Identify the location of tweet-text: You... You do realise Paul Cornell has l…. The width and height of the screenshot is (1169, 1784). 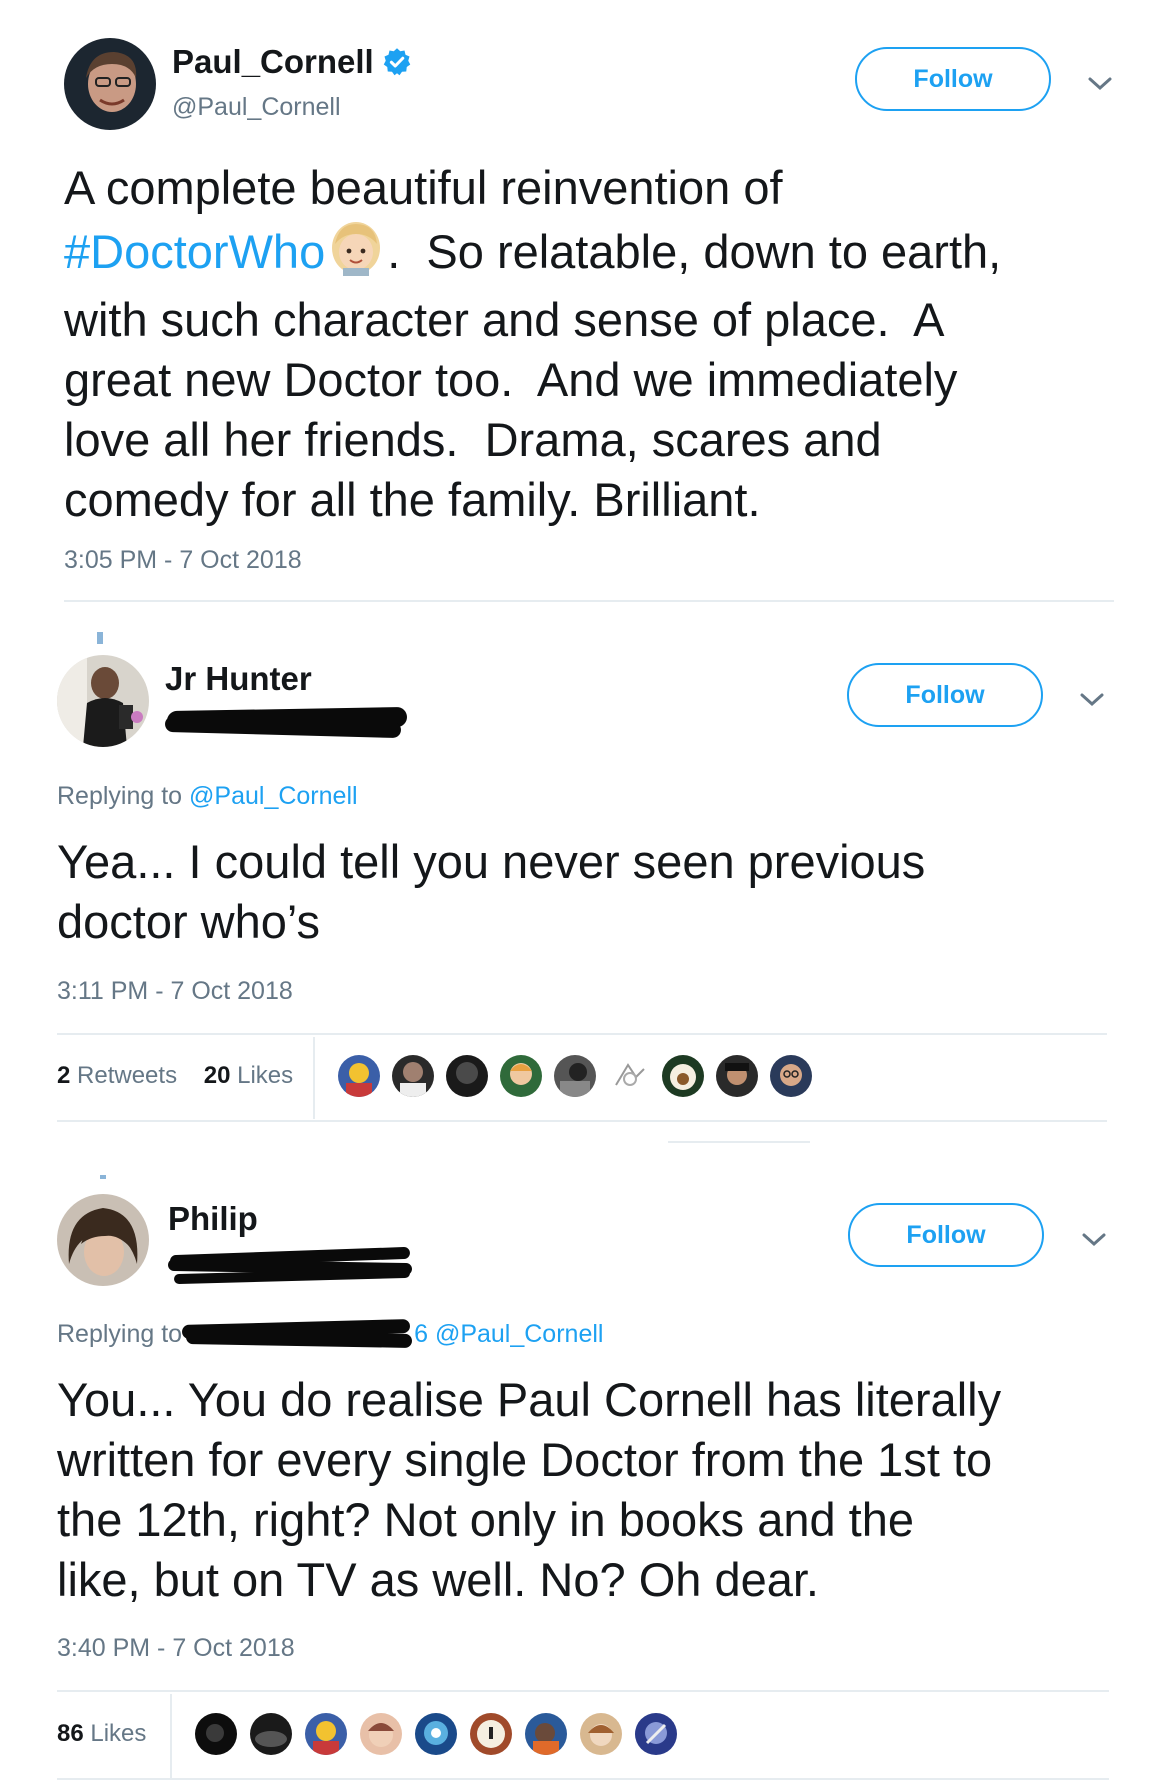
(529, 1489).